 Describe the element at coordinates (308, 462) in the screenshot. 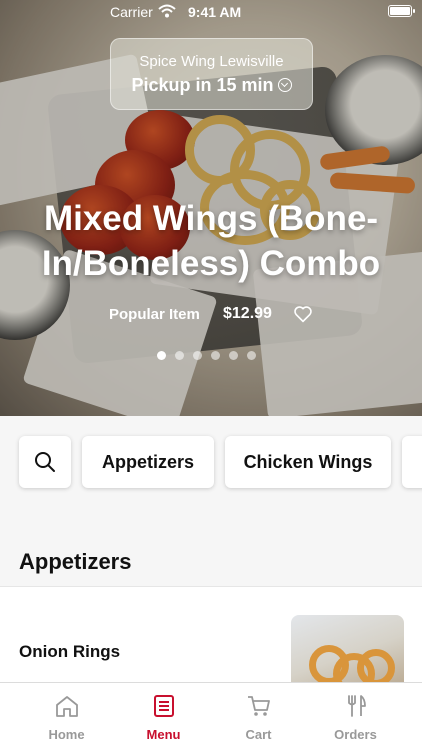

I see `category-chip-chicken-wings: Chicken Wings` at that location.